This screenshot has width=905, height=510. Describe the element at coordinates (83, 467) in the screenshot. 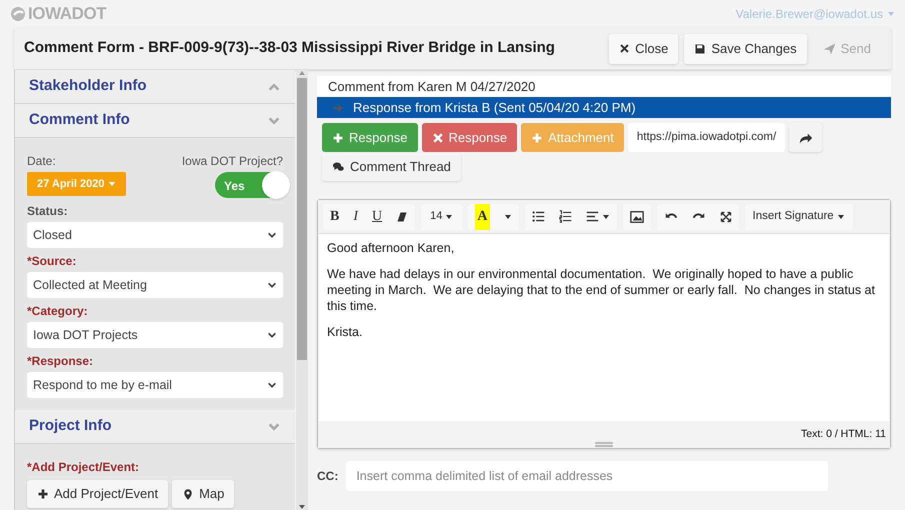

I see `field-label: *Add Project/Event:` at that location.